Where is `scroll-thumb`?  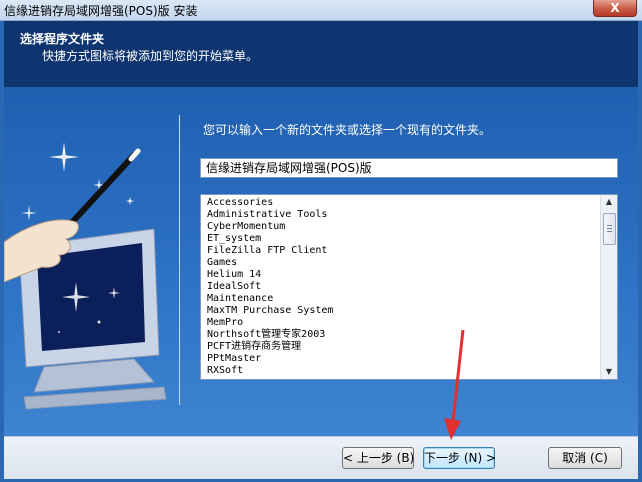
scroll-thumb is located at coordinates (609, 229).